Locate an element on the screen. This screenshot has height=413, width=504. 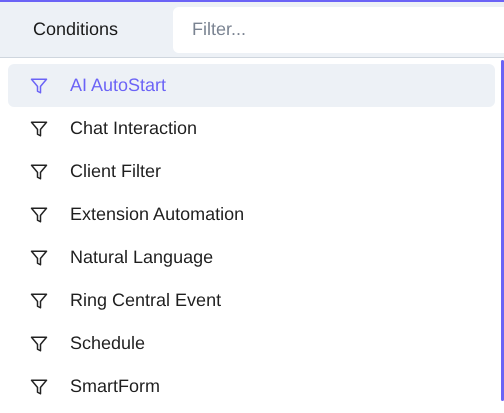
panel-title: Conditions is located at coordinates (76, 29).